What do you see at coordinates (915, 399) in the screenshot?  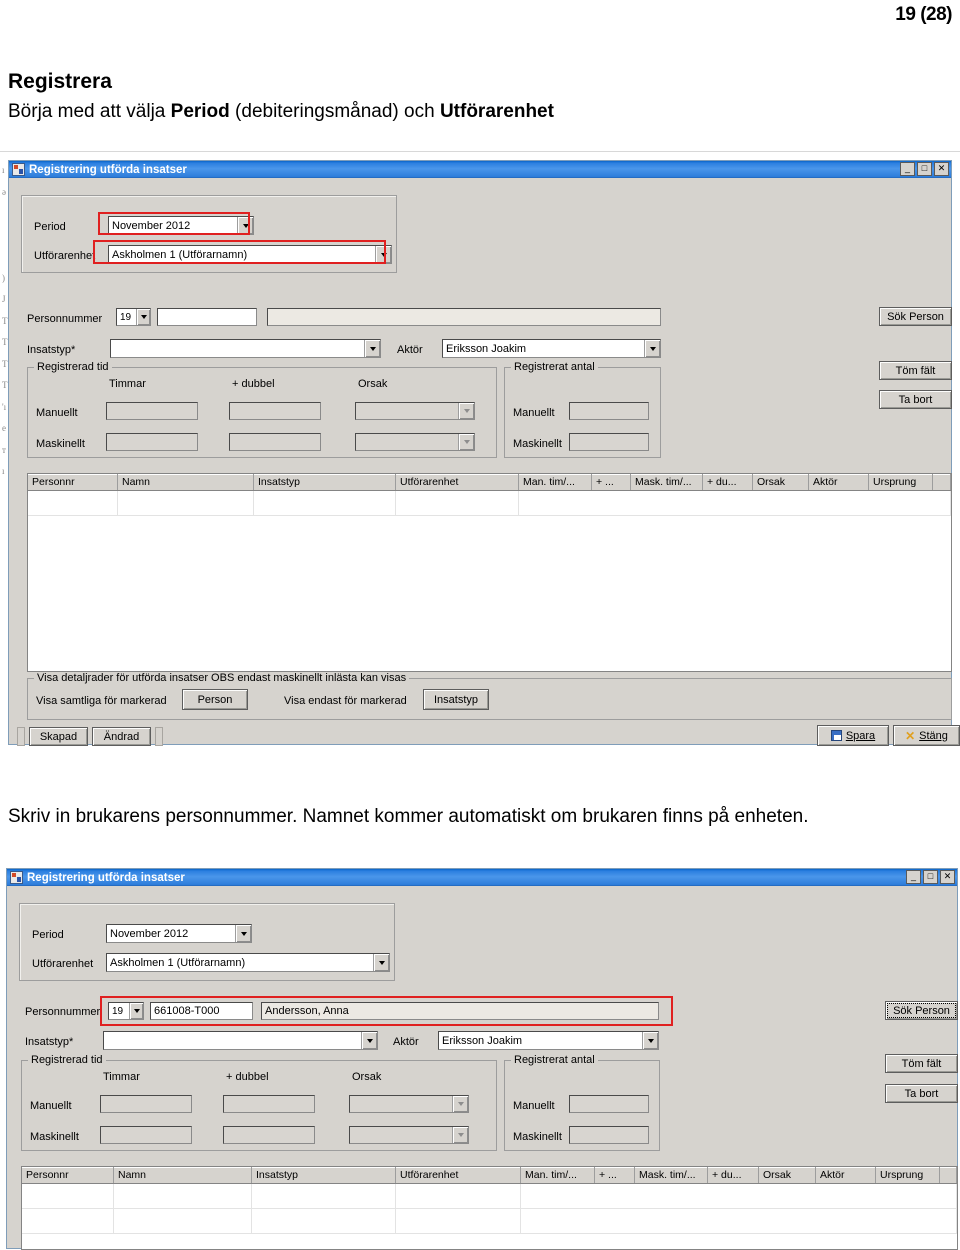 I see `ta-bort-button: Ta bort` at bounding box center [915, 399].